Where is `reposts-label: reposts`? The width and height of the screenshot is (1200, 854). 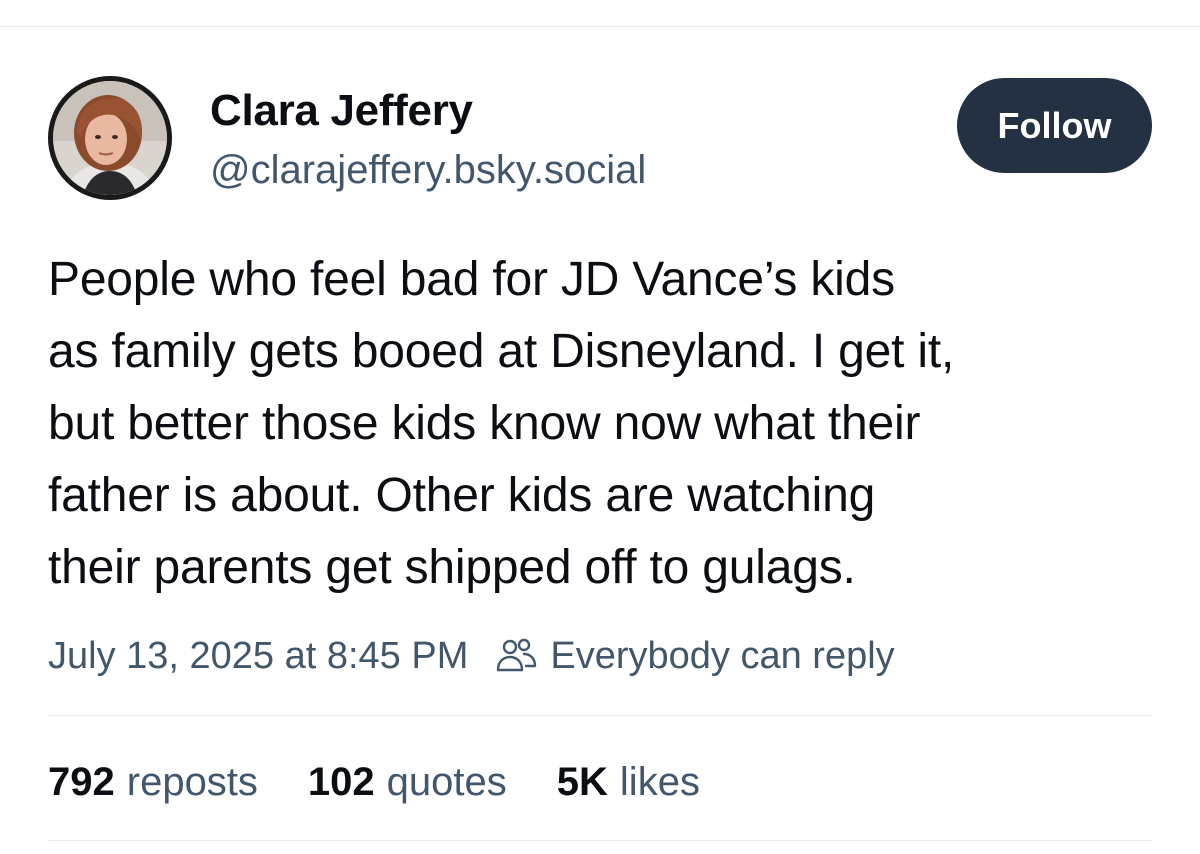
reposts-label: reposts is located at coordinates (192, 781).